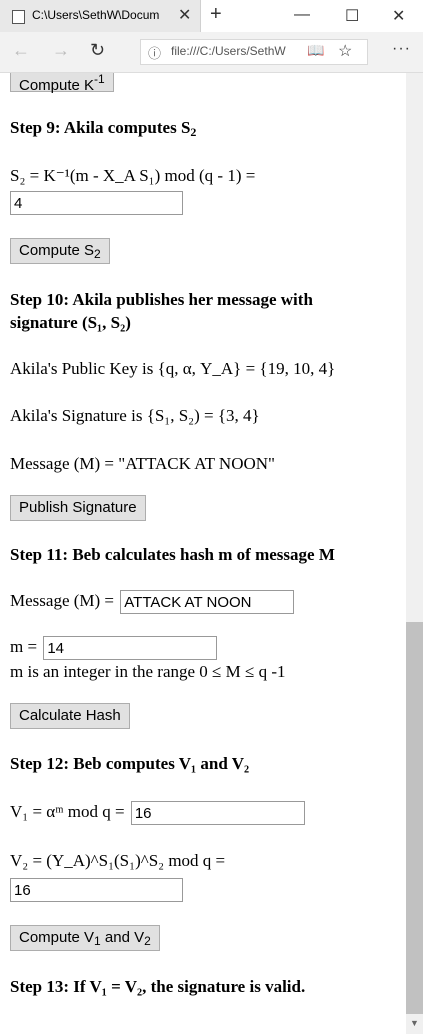  I want to click on v2-formula: V₂ = (Y_A)^S₁(S₁)^S₂ mod q =, so click(118, 860).